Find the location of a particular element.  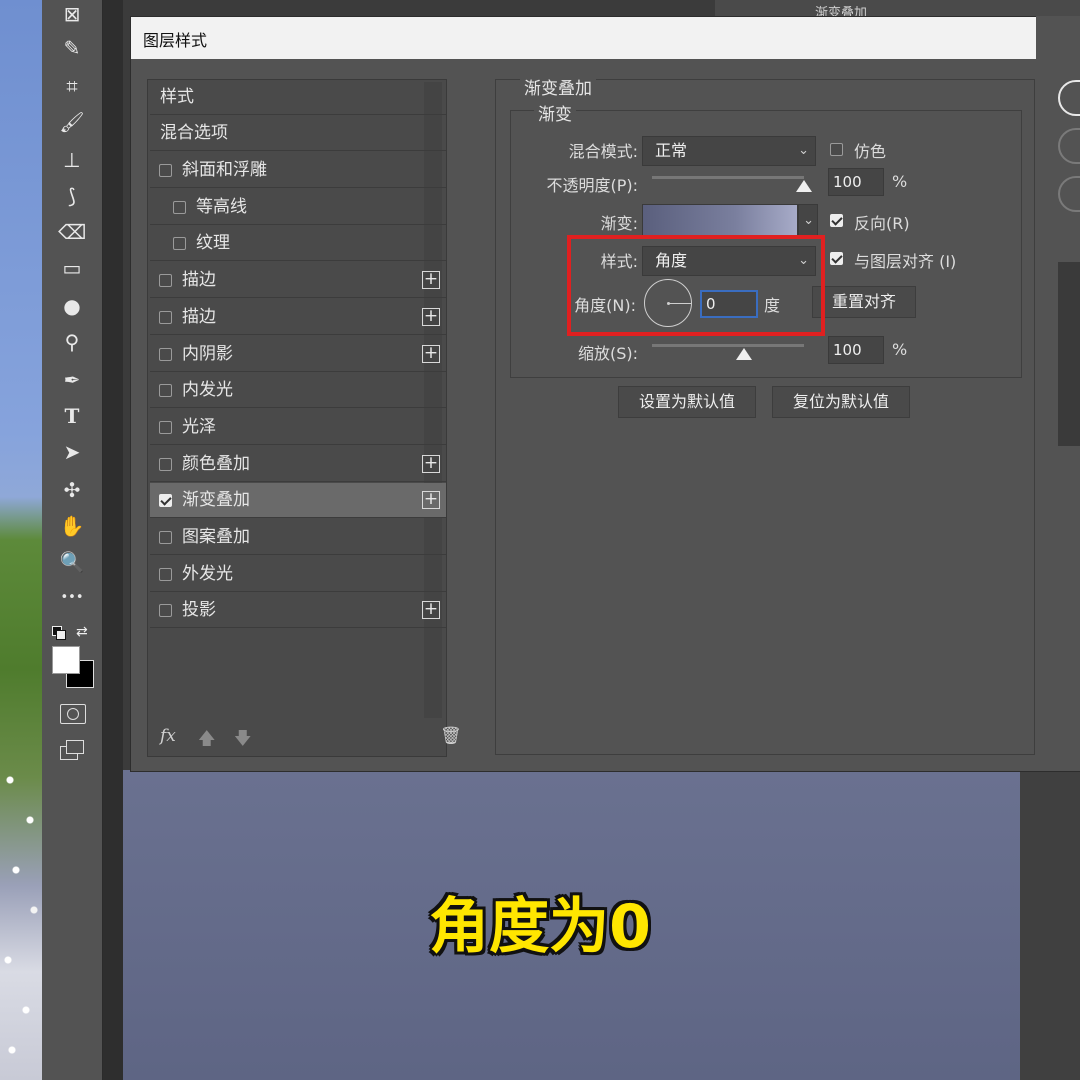

opacity-percent: % is located at coordinates (900, 181).